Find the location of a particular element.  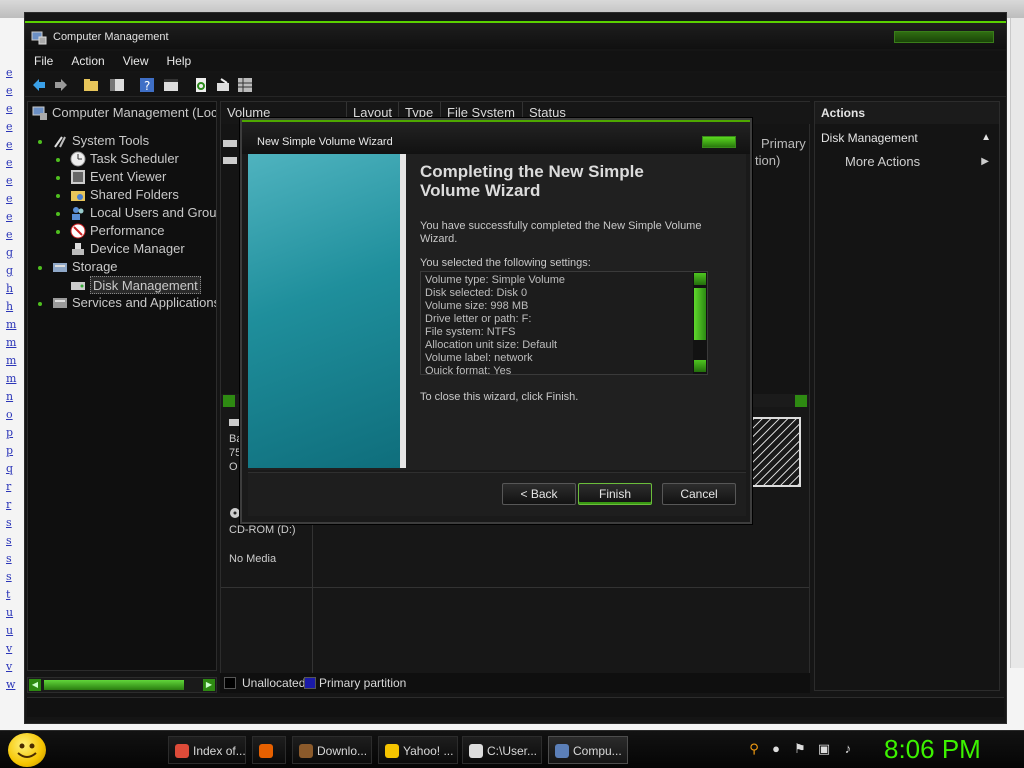

background-link: t is located at coordinates (12, 595).